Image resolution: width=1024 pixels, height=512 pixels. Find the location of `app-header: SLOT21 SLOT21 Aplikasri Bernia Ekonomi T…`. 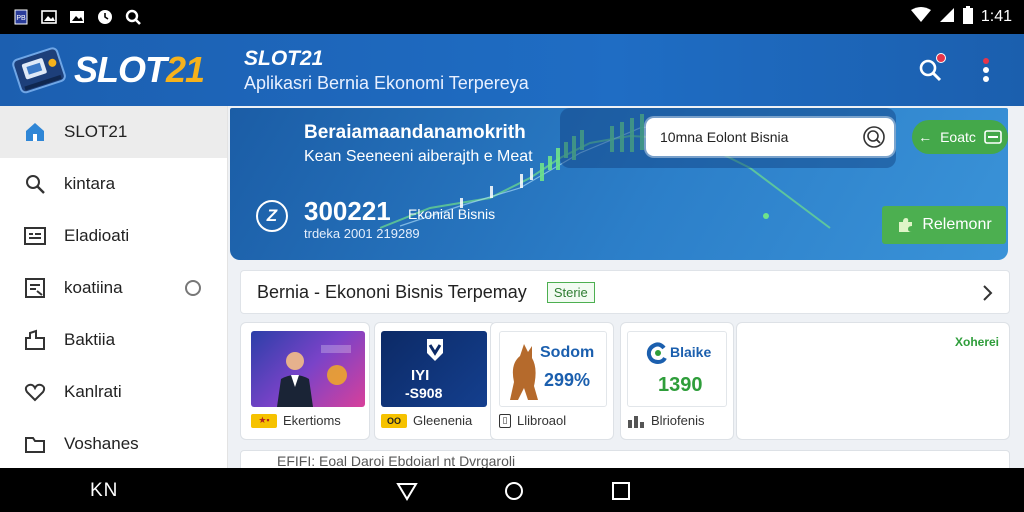

app-header: SLOT21 SLOT21 Aplikasri Bernia Ekonomi T… is located at coordinates (512, 70).